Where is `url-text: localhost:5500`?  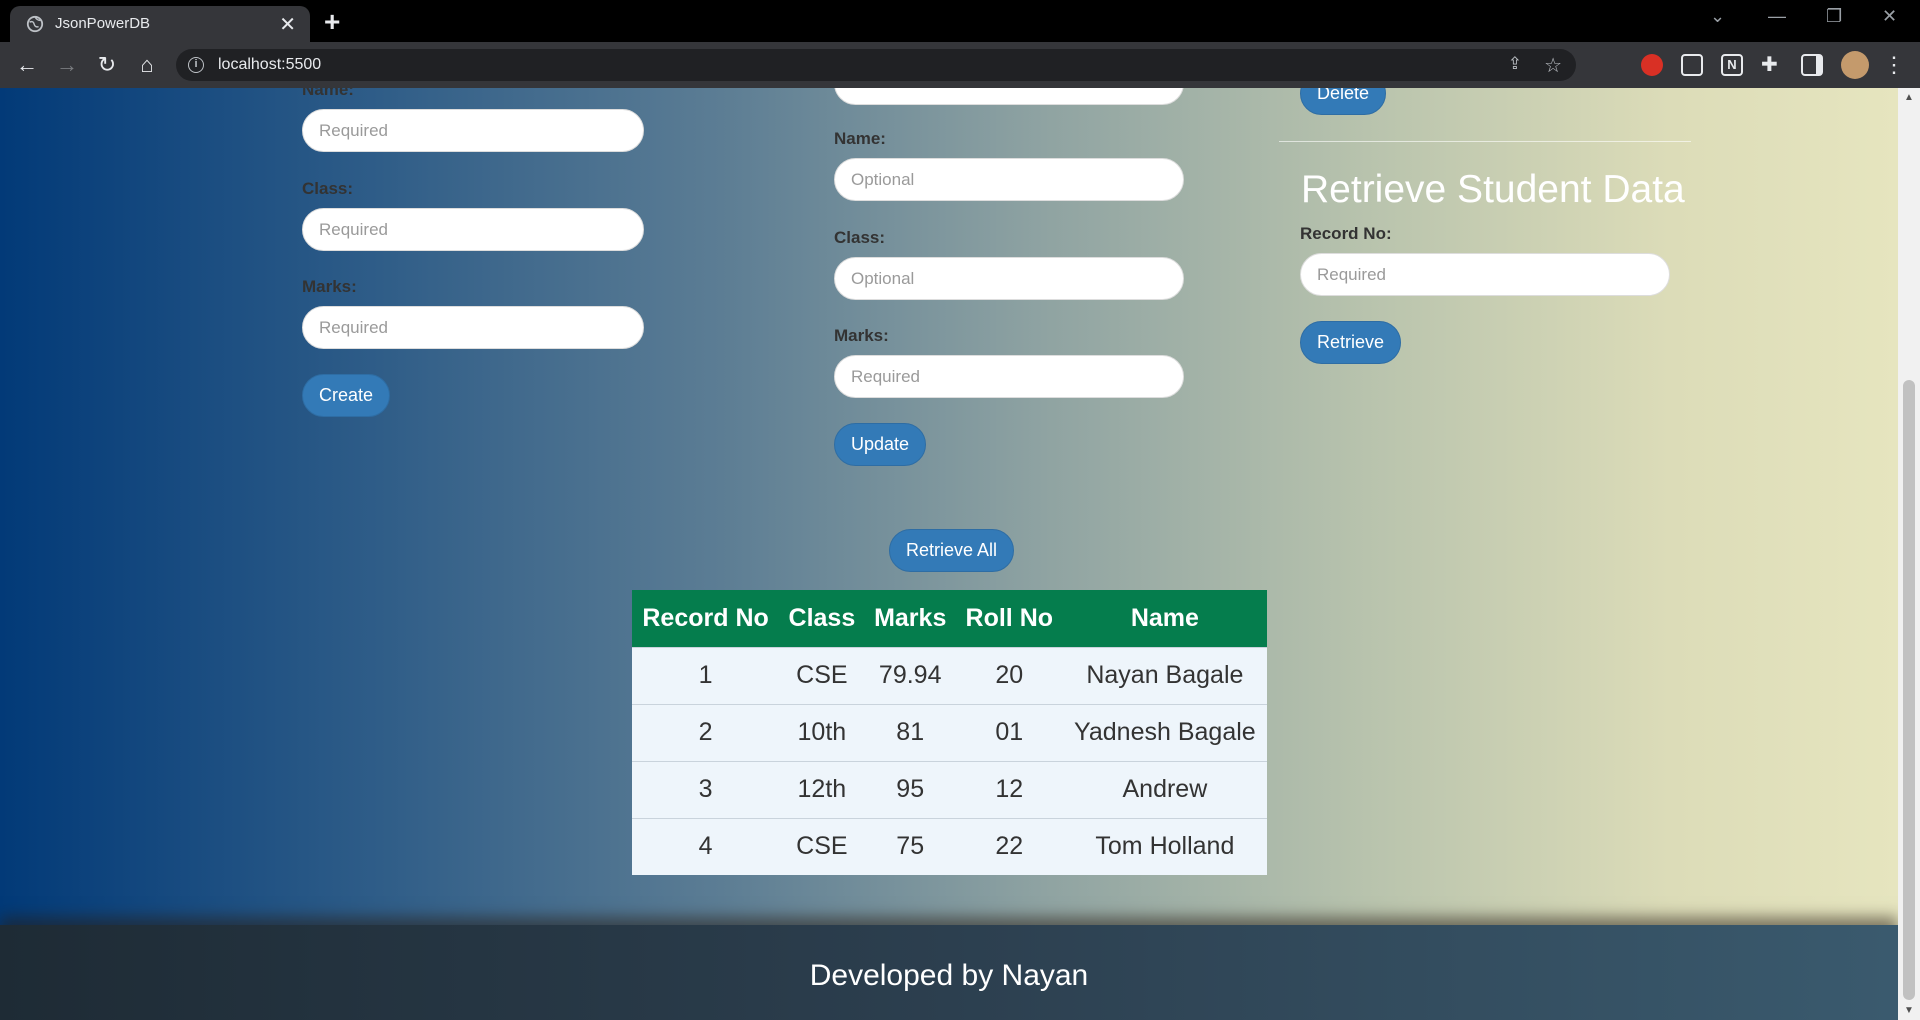 url-text: localhost:5500 is located at coordinates (269, 65).